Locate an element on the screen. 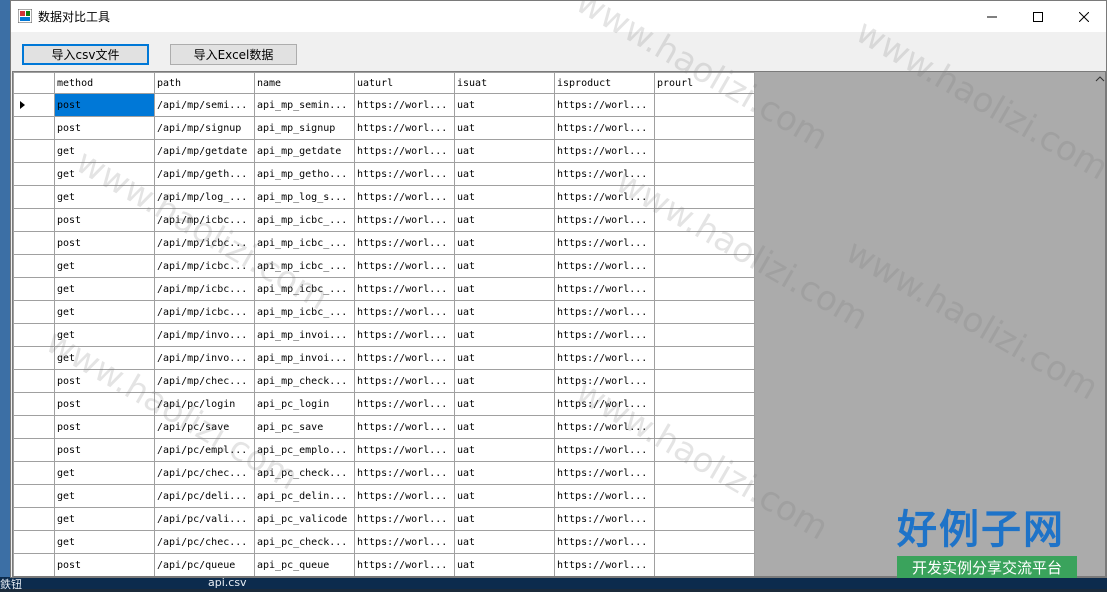 The height and width of the screenshot is (592, 1107). cell-path: /api/mp/getdate is located at coordinates (204, 151).